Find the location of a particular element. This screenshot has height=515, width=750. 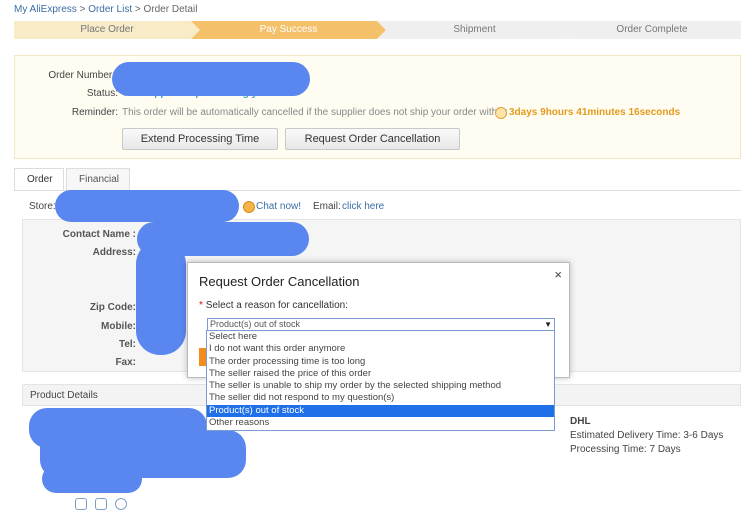

step-pay-success: Pay Success is located at coordinates (288, 30).